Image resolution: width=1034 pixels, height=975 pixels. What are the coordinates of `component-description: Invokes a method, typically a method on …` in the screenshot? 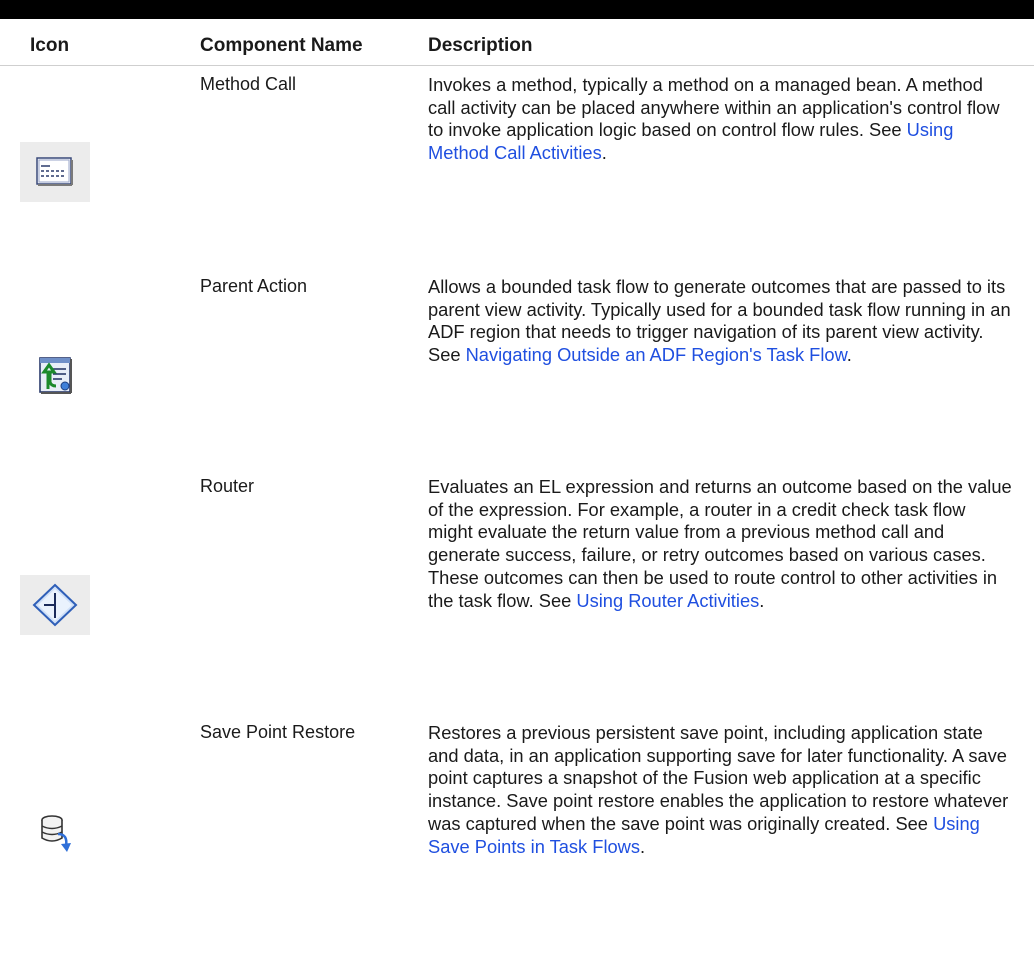 It's located at (714, 119).